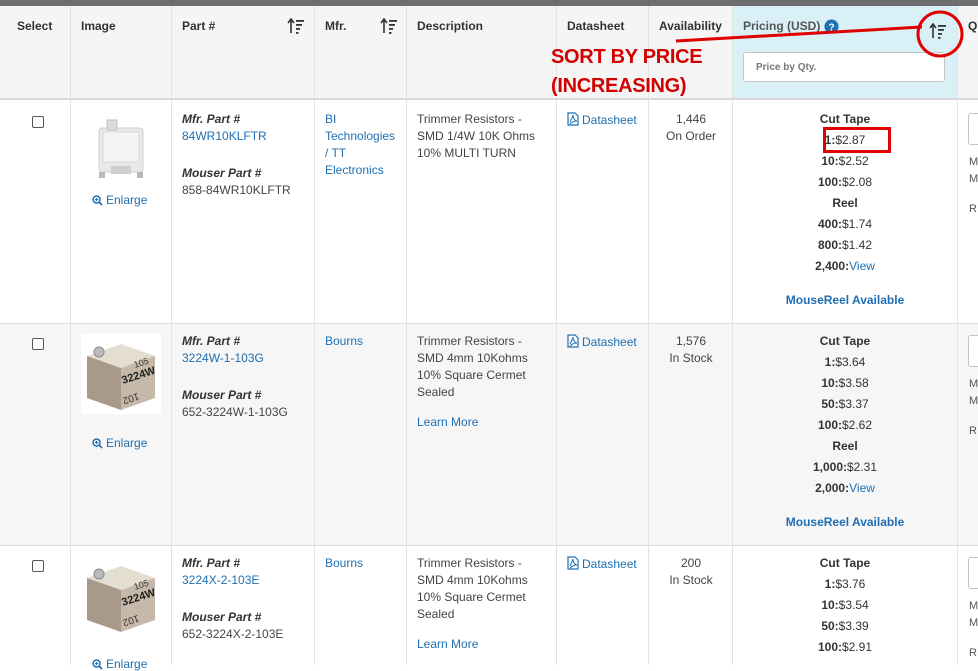 The width and height of the screenshot is (978, 671). What do you see at coordinates (845, 341) in the screenshot?
I see `cut-tape-label: Cut Tape` at bounding box center [845, 341].